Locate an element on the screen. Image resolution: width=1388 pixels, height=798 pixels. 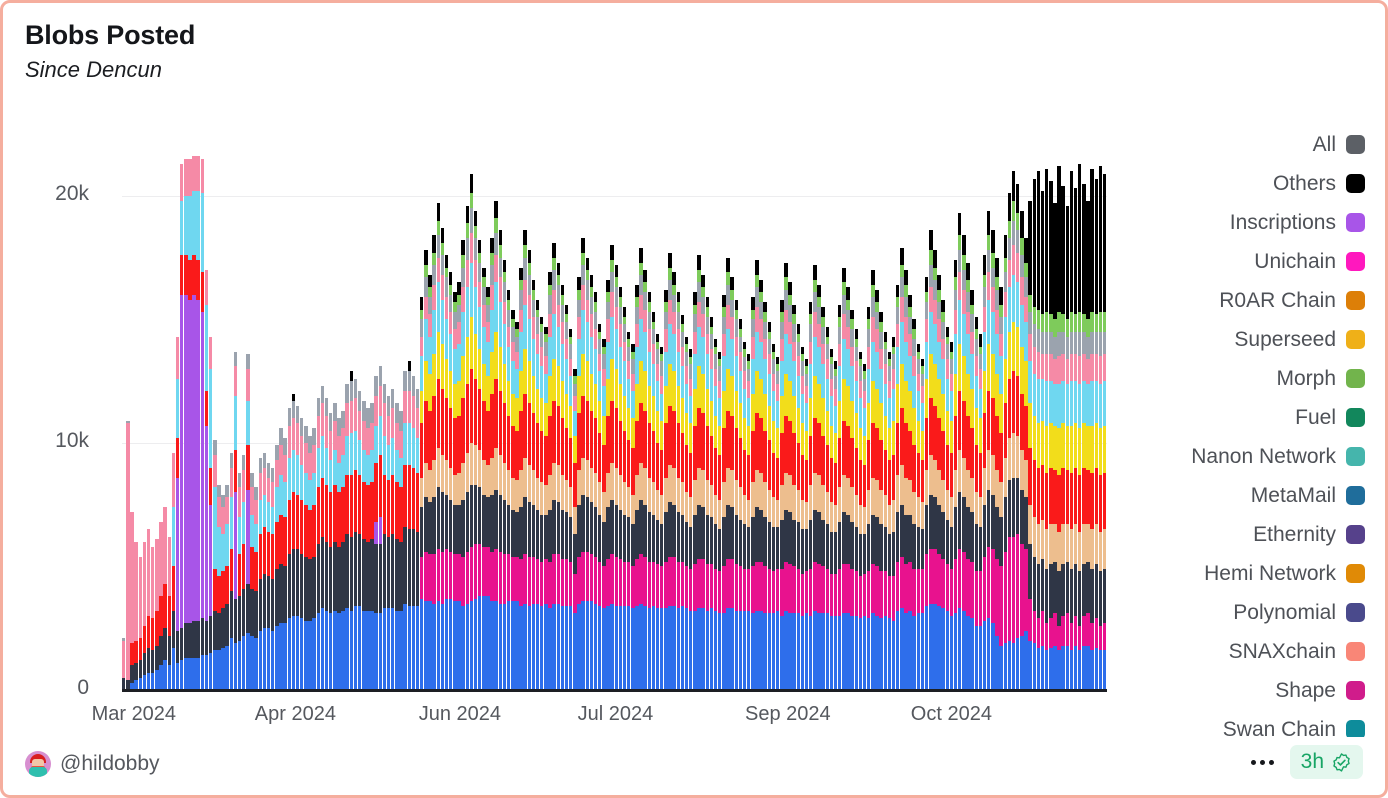
status-badge: 3h is located at coordinates (1326, 762).